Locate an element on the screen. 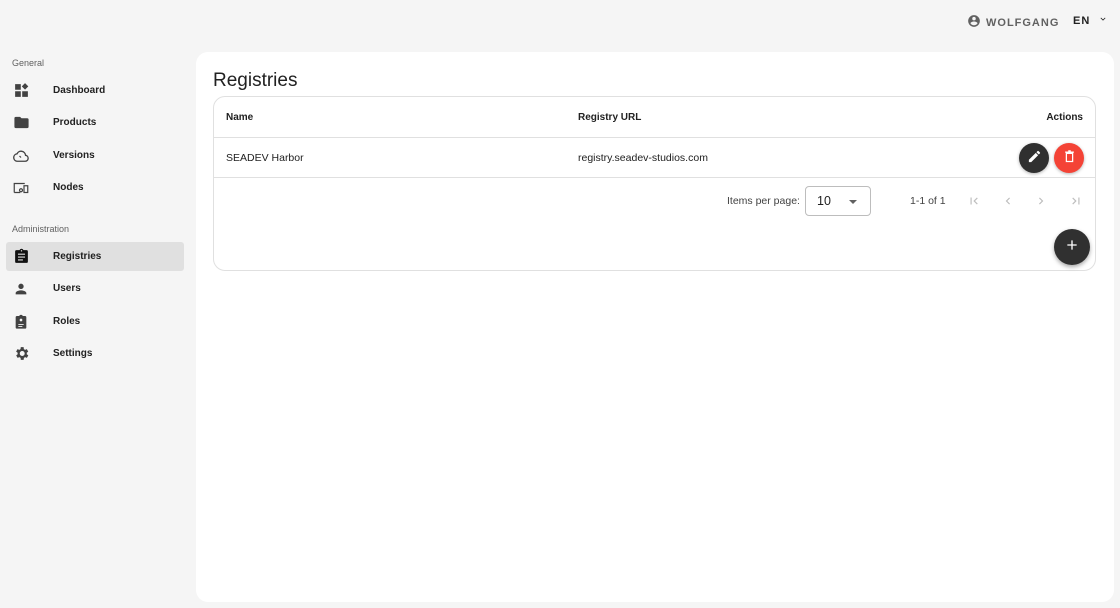  chevron-right-icon is located at coordinates (1041, 202).